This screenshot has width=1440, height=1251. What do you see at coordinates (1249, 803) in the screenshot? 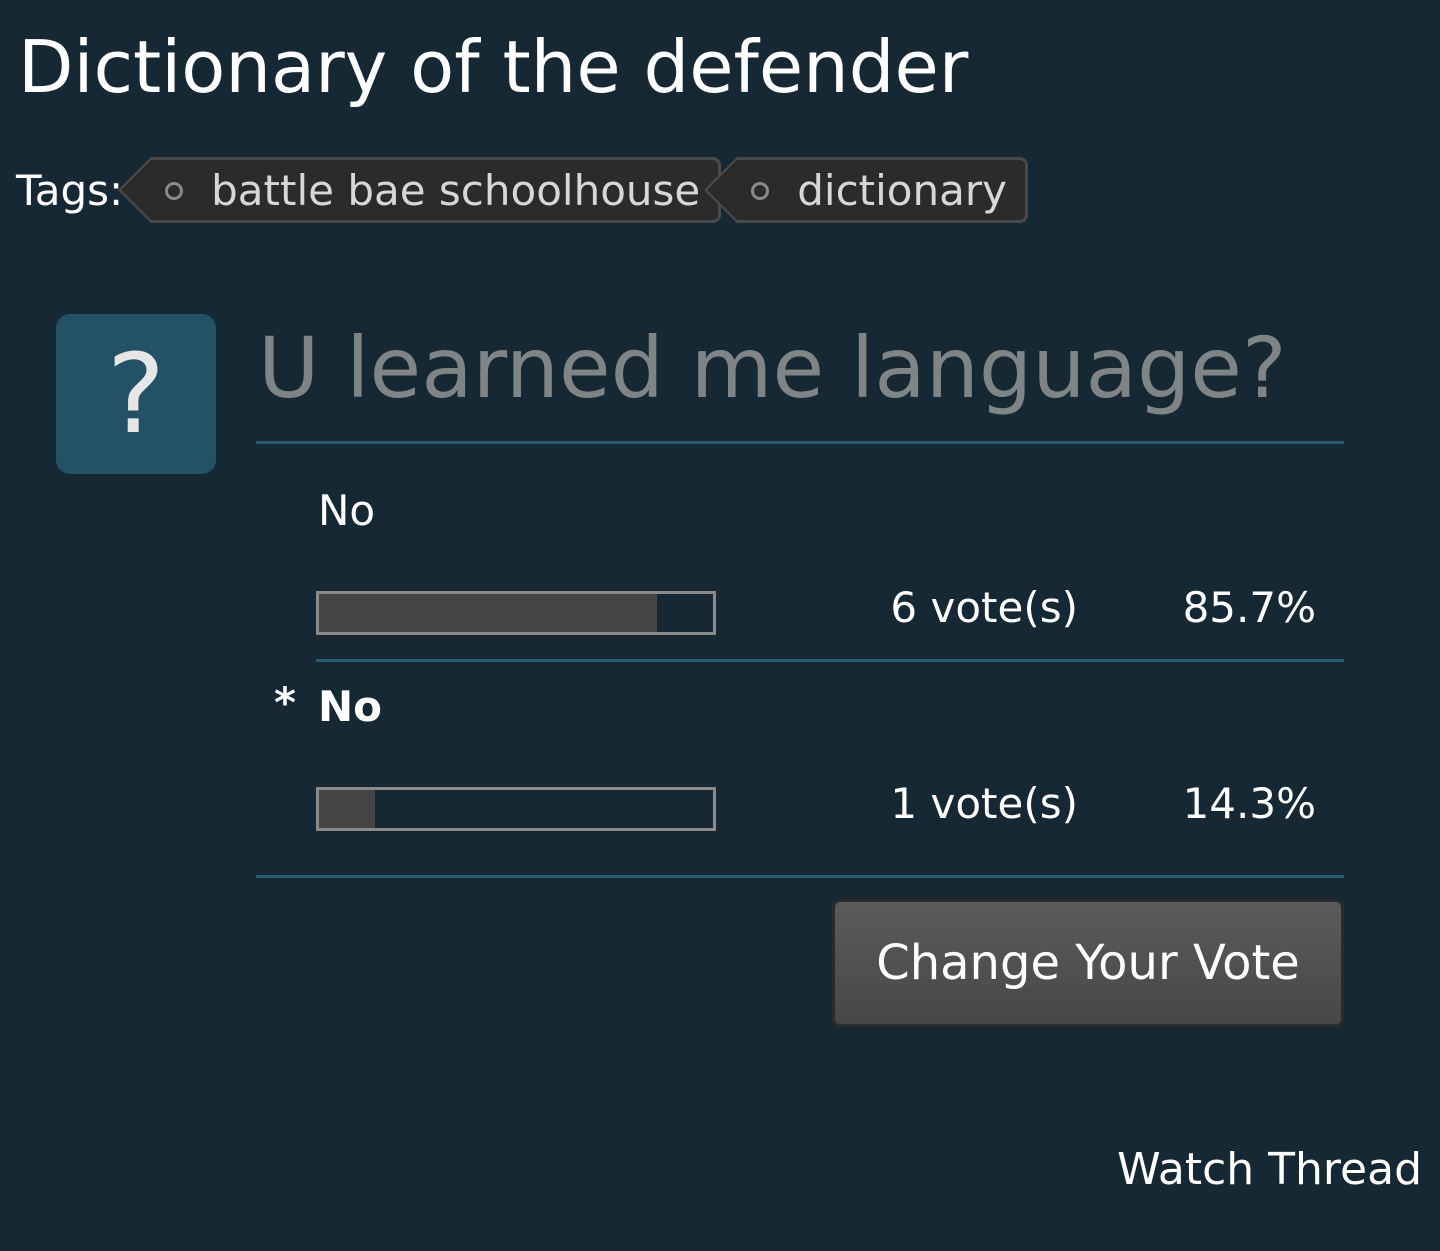
I see `poll-response-percent: 14.3%` at bounding box center [1249, 803].